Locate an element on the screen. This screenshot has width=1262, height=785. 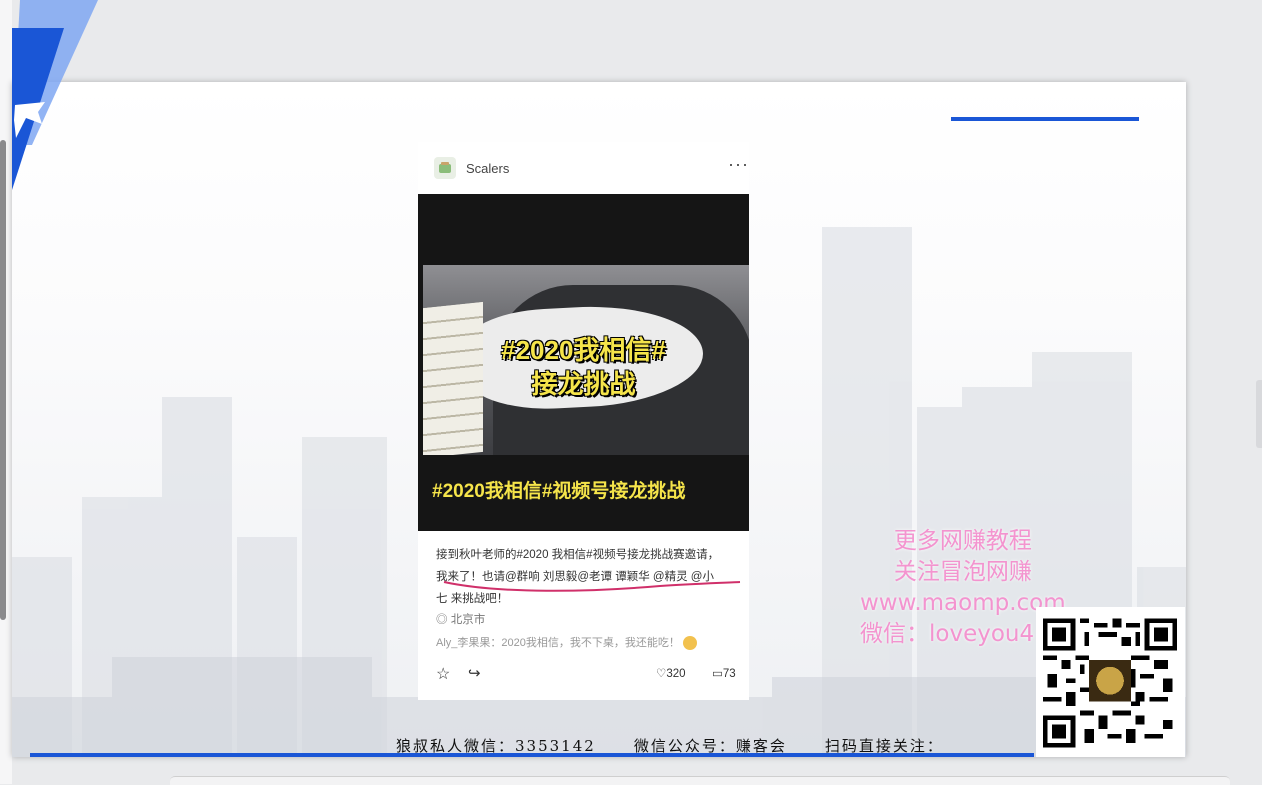
right-panel-handle is located at coordinates (1259, 414).